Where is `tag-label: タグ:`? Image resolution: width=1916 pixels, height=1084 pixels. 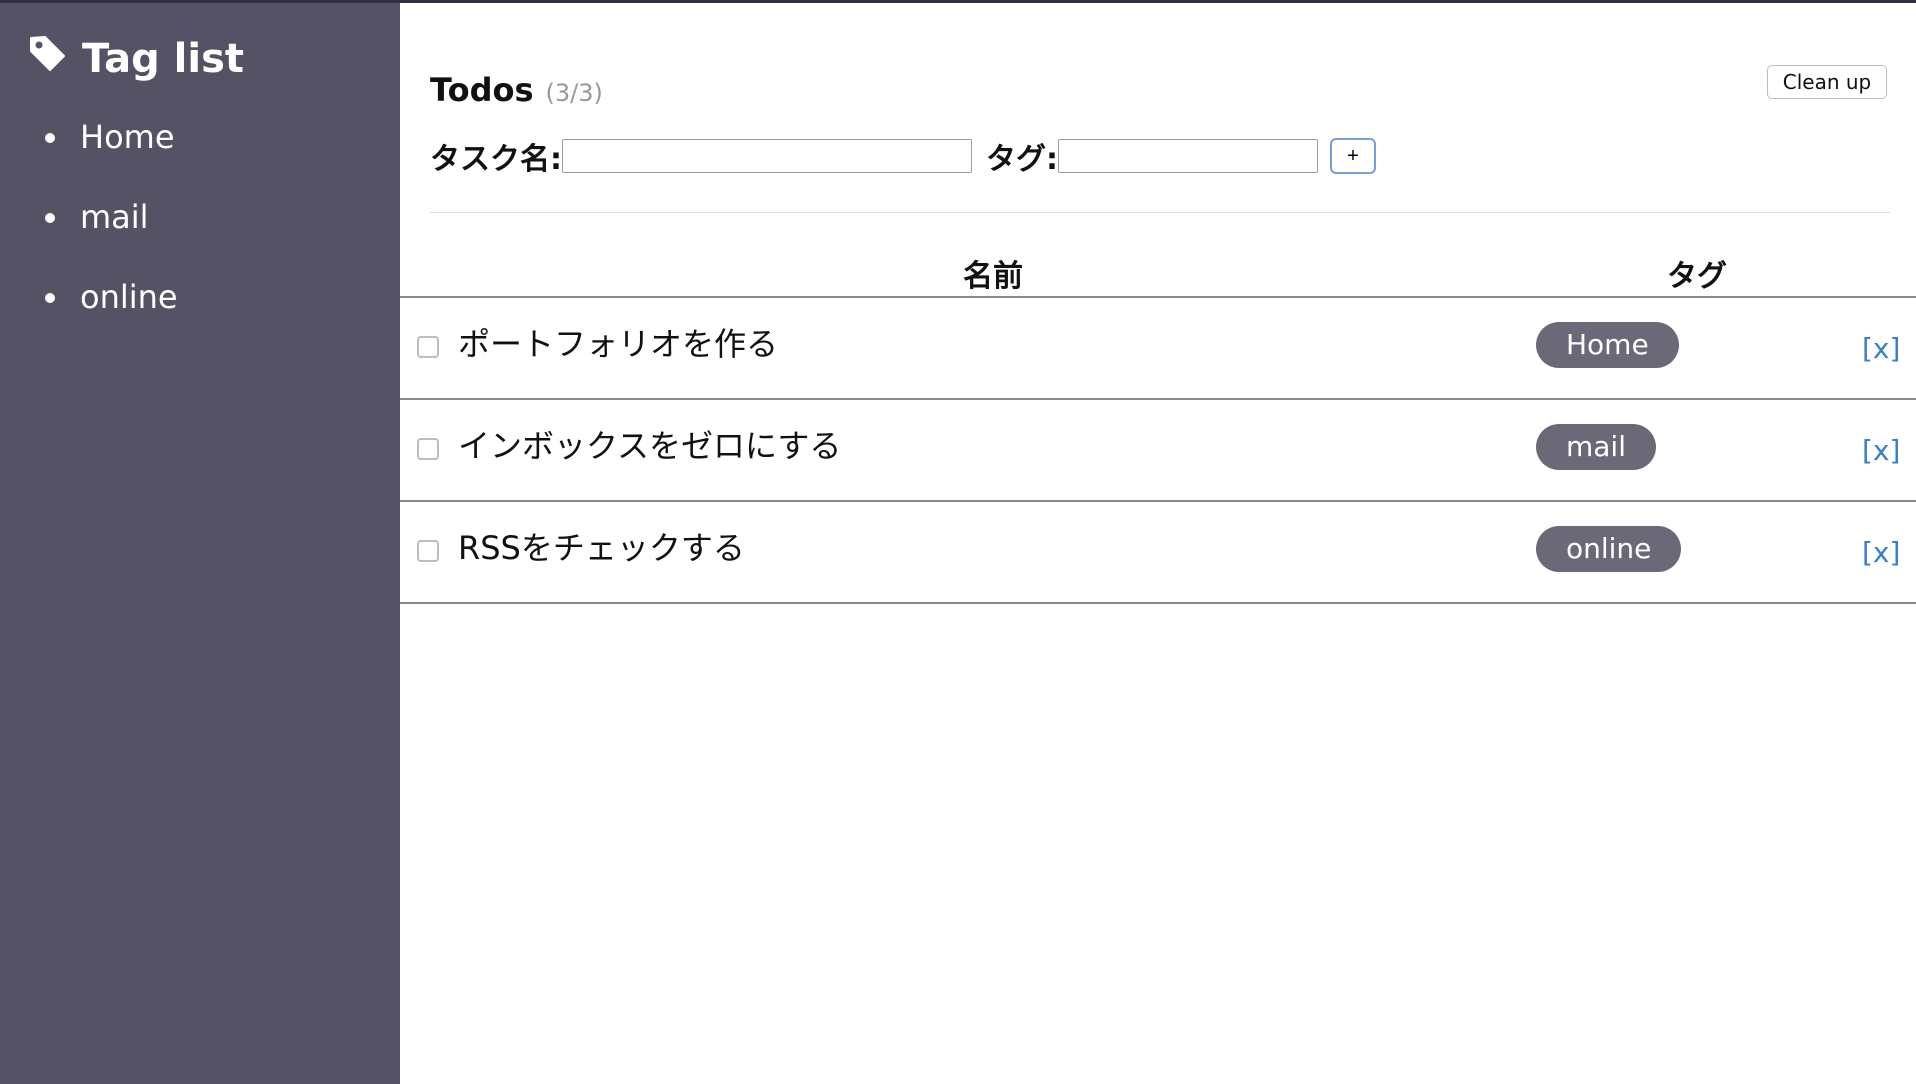 tag-label: タグ: is located at coordinates (1022, 159).